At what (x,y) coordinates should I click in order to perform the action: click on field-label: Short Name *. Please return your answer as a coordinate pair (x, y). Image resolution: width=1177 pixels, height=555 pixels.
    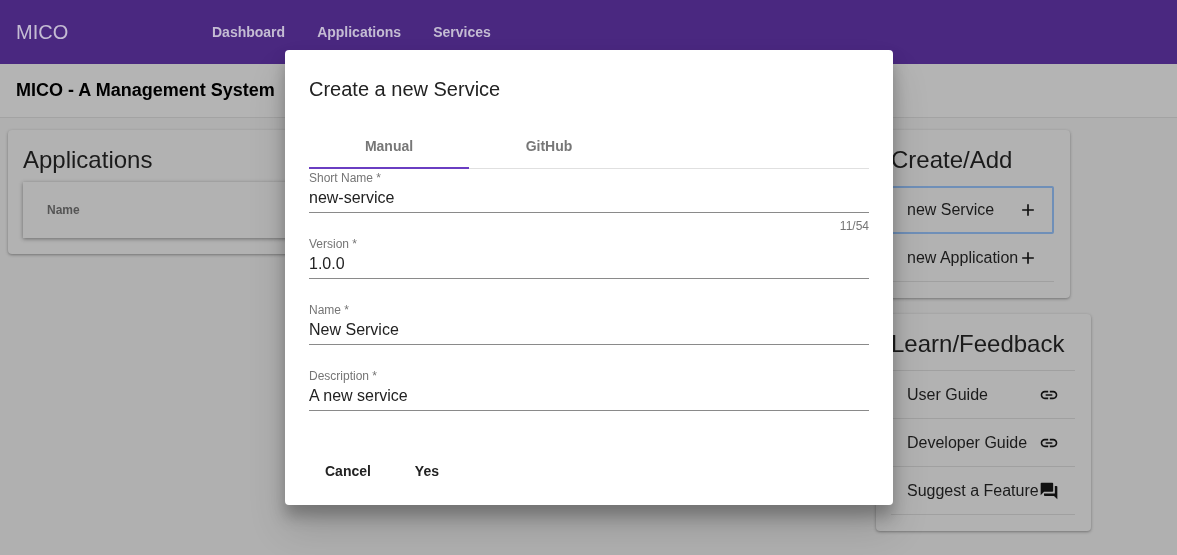
    Looking at the image, I should click on (346, 178).